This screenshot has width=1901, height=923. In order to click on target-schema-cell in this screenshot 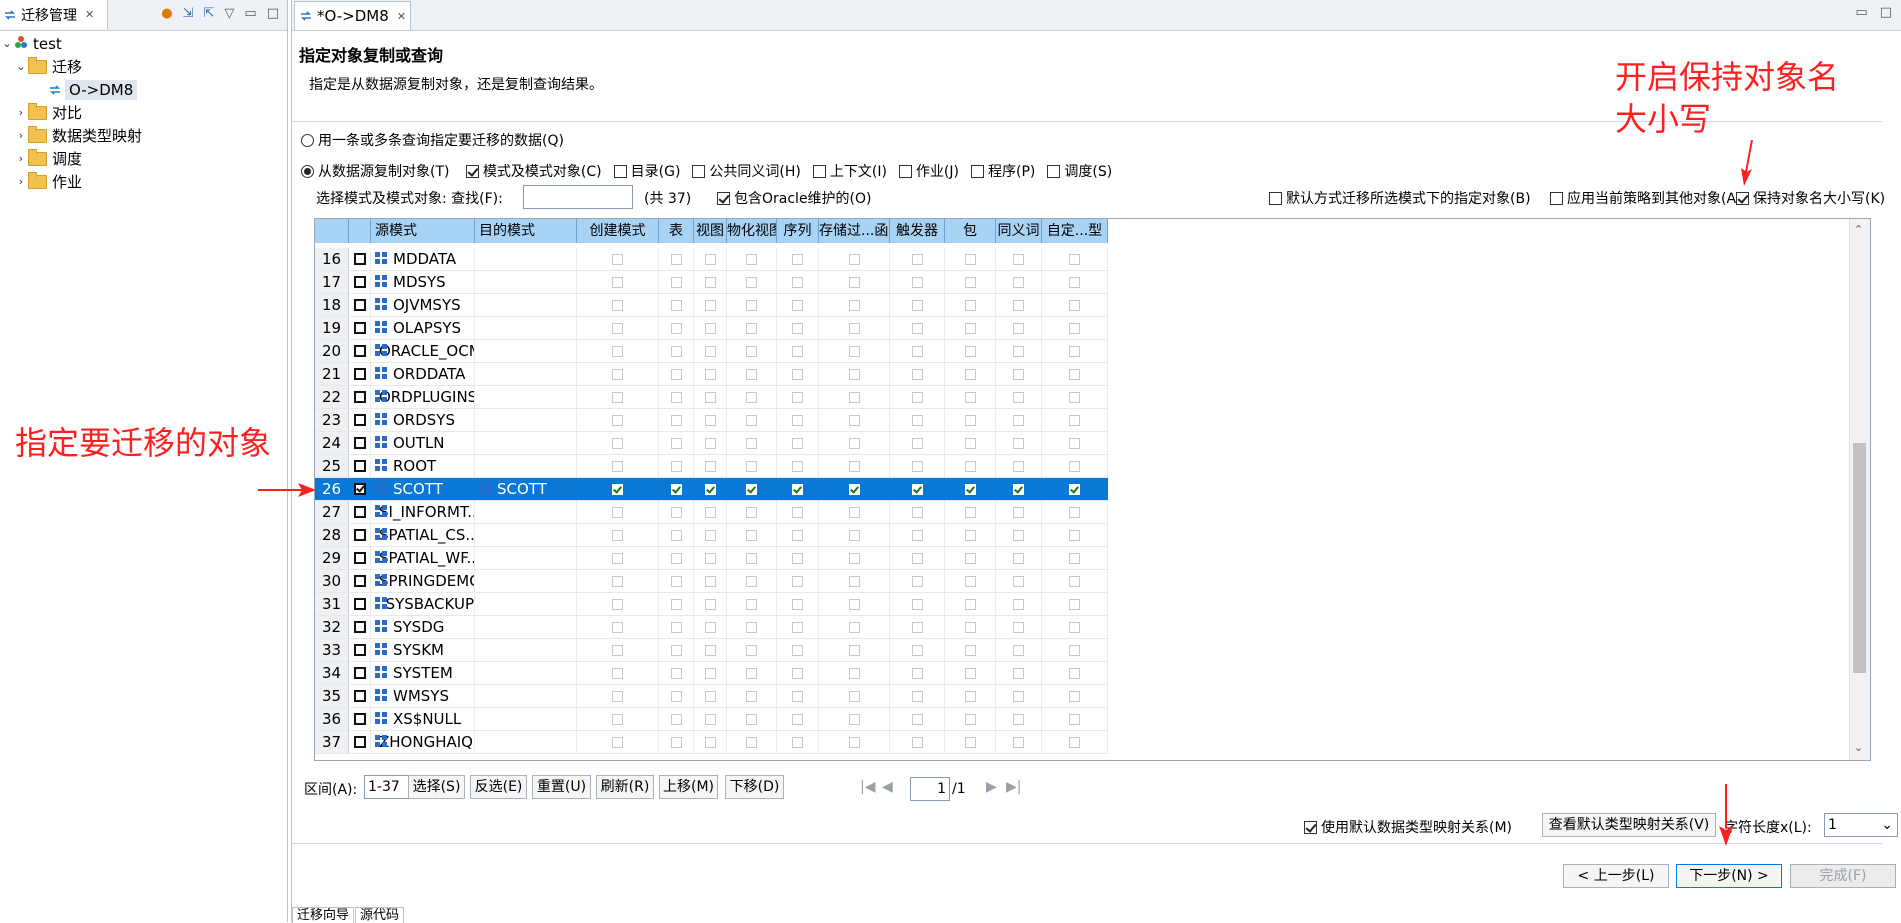, I will do `click(526, 604)`.